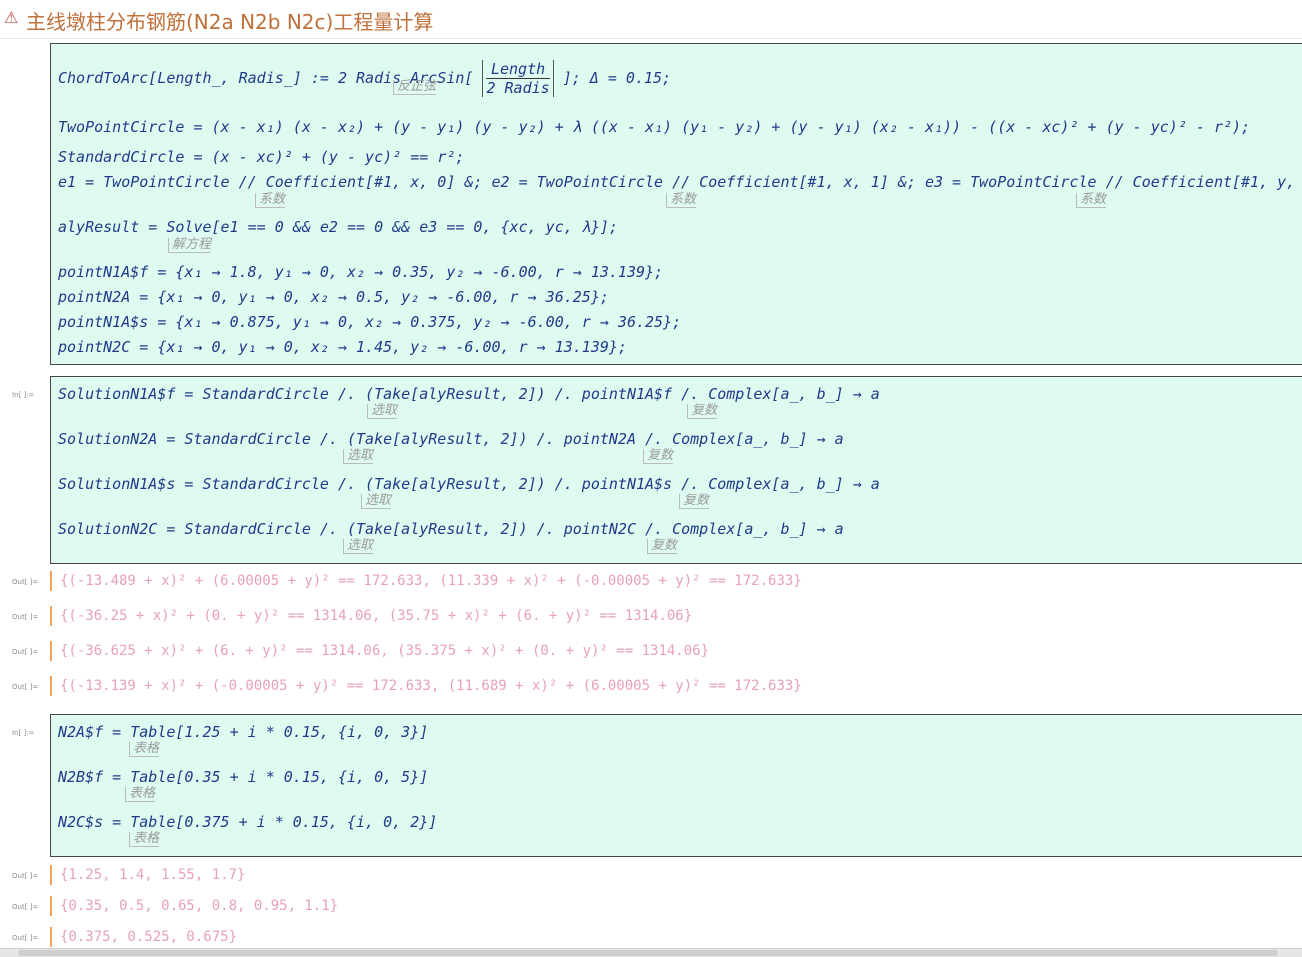 This screenshot has width=1302, height=957. What do you see at coordinates (190, 245) in the screenshot?
I see `hint-solve: 解方程` at bounding box center [190, 245].